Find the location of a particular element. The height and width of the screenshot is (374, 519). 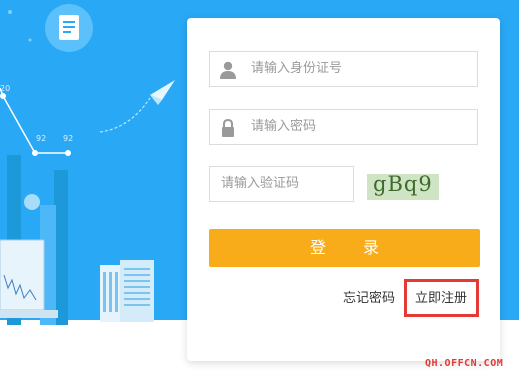

password-input: 请输入密码 is located at coordinates (343, 127).